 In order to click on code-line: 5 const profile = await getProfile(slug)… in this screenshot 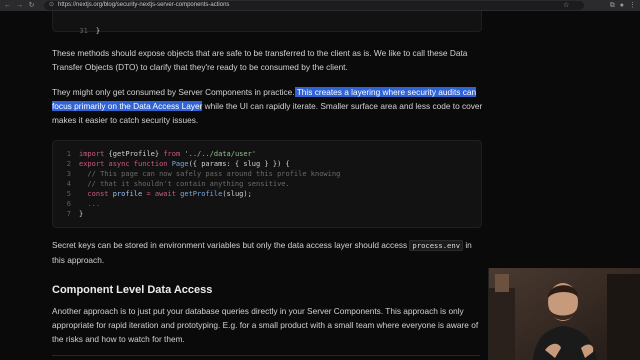, I will do `click(152, 194)`.